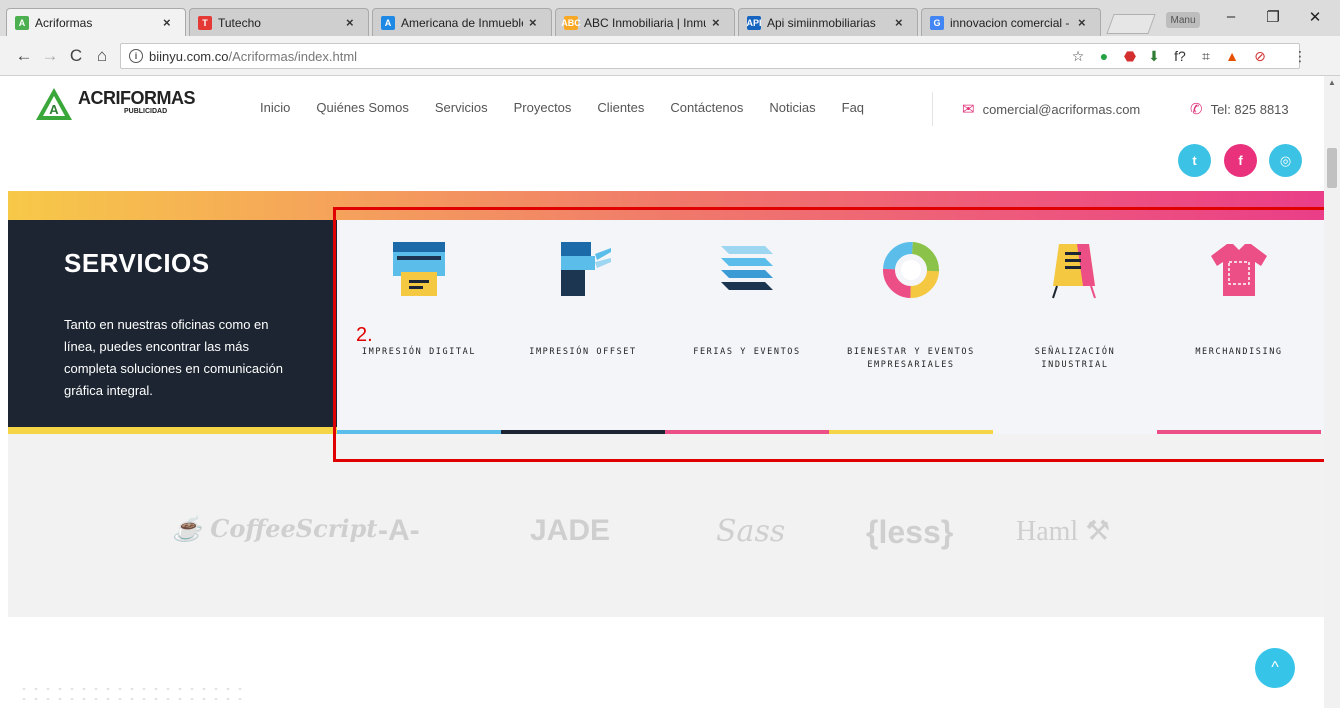 The width and height of the screenshot is (1340, 708). What do you see at coordinates (747, 268) in the screenshot?
I see `layers-icon` at bounding box center [747, 268].